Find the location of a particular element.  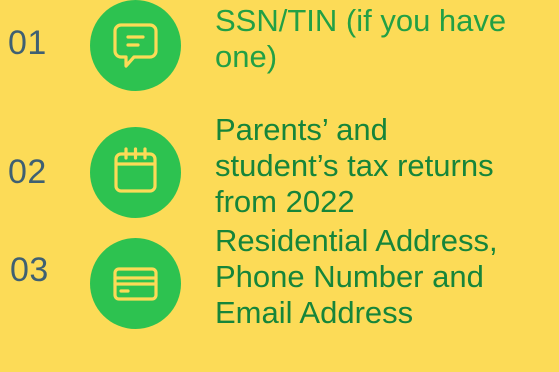

item-text-line: Residential Address, is located at coordinates (356, 240).